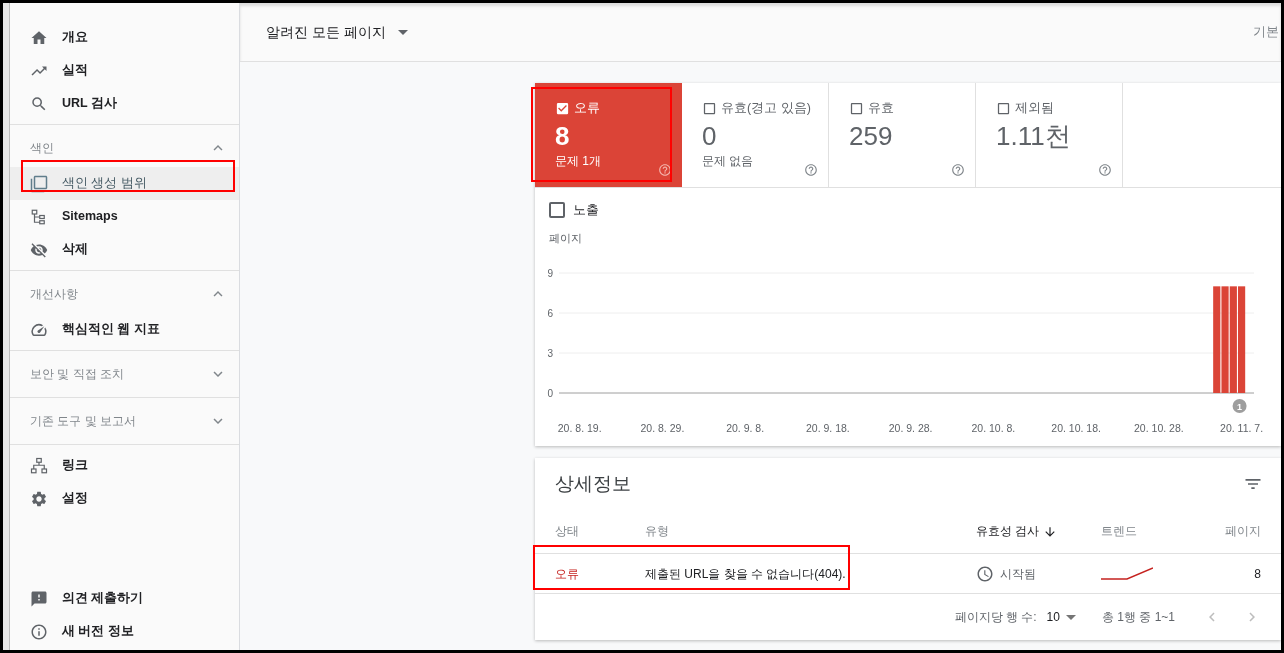 This screenshot has height=653, width=1284. Describe the element at coordinates (563, 135) in the screenshot. I see `status-count: 8` at that location.